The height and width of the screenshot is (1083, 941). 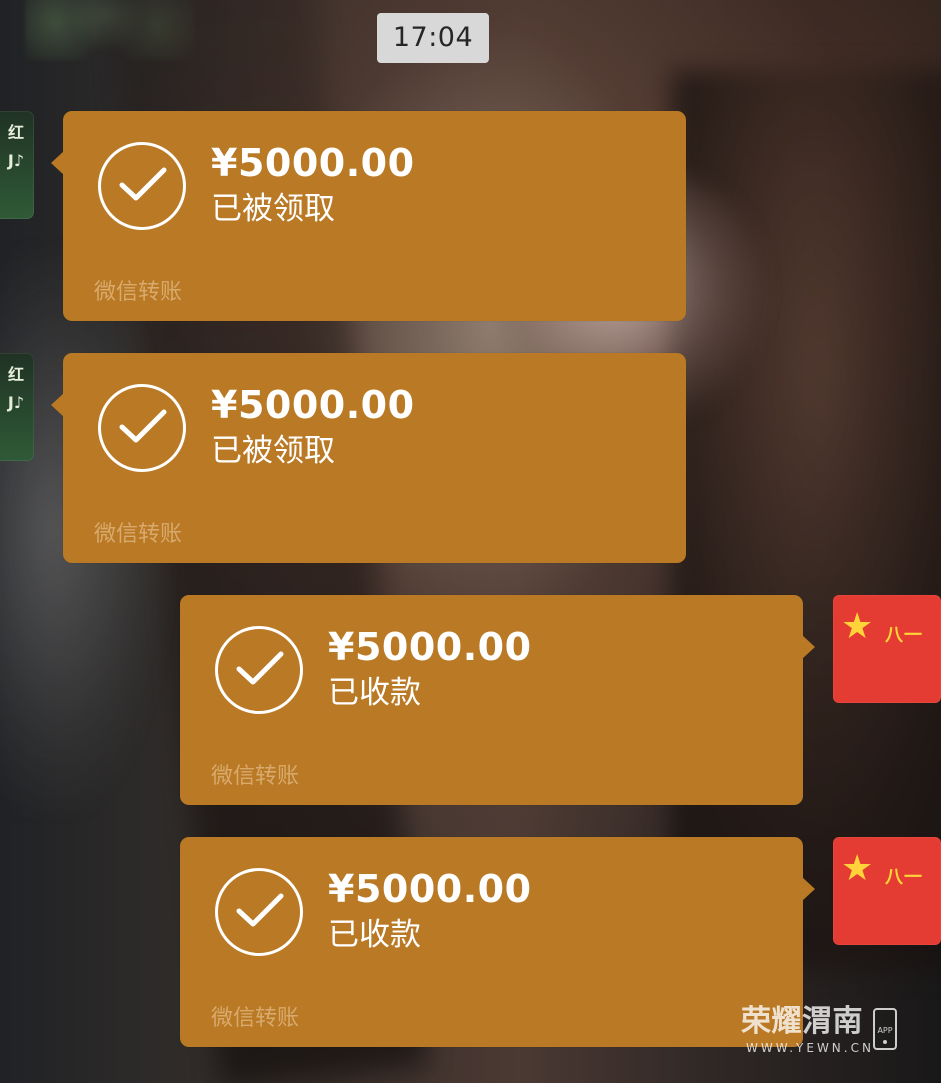 I want to click on phone-app-icon: APP, so click(x=885, y=1029).